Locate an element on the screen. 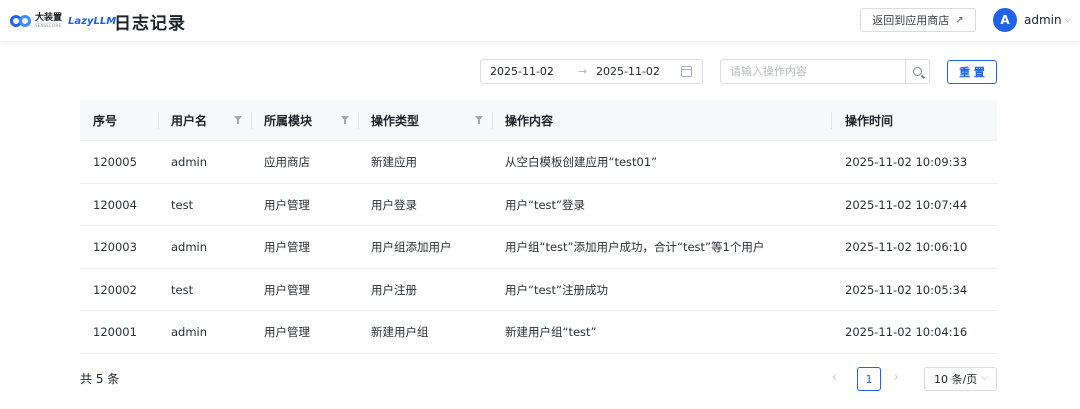  cell-operation-type: 新建应用 is located at coordinates (394, 162).